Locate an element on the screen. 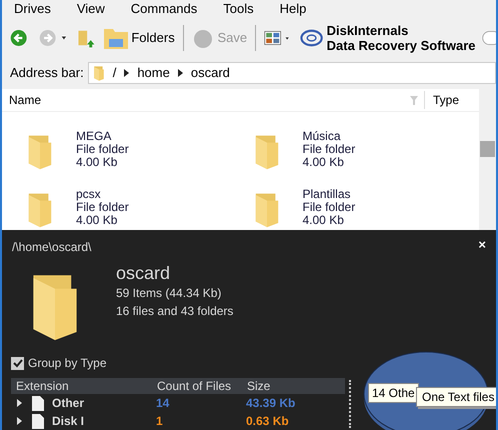 This screenshot has height=430, width=498. group-checkbox is located at coordinates (17, 363).